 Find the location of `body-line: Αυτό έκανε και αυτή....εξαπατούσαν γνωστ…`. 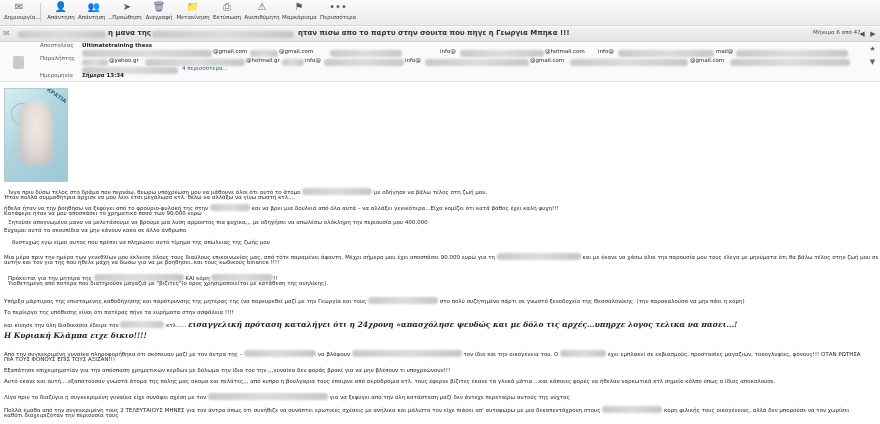

body-line: Αυτό έκανε και αυτή....εξαπατούσαν γνωστ… is located at coordinates (390, 382).